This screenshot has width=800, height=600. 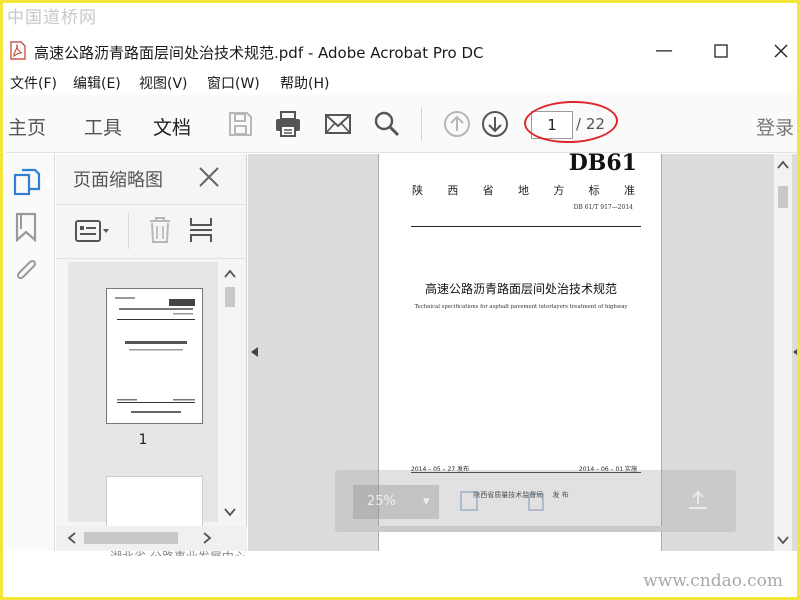 What do you see at coordinates (381, 501) in the screenshot?
I see `zoom-value: 25%` at bounding box center [381, 501].